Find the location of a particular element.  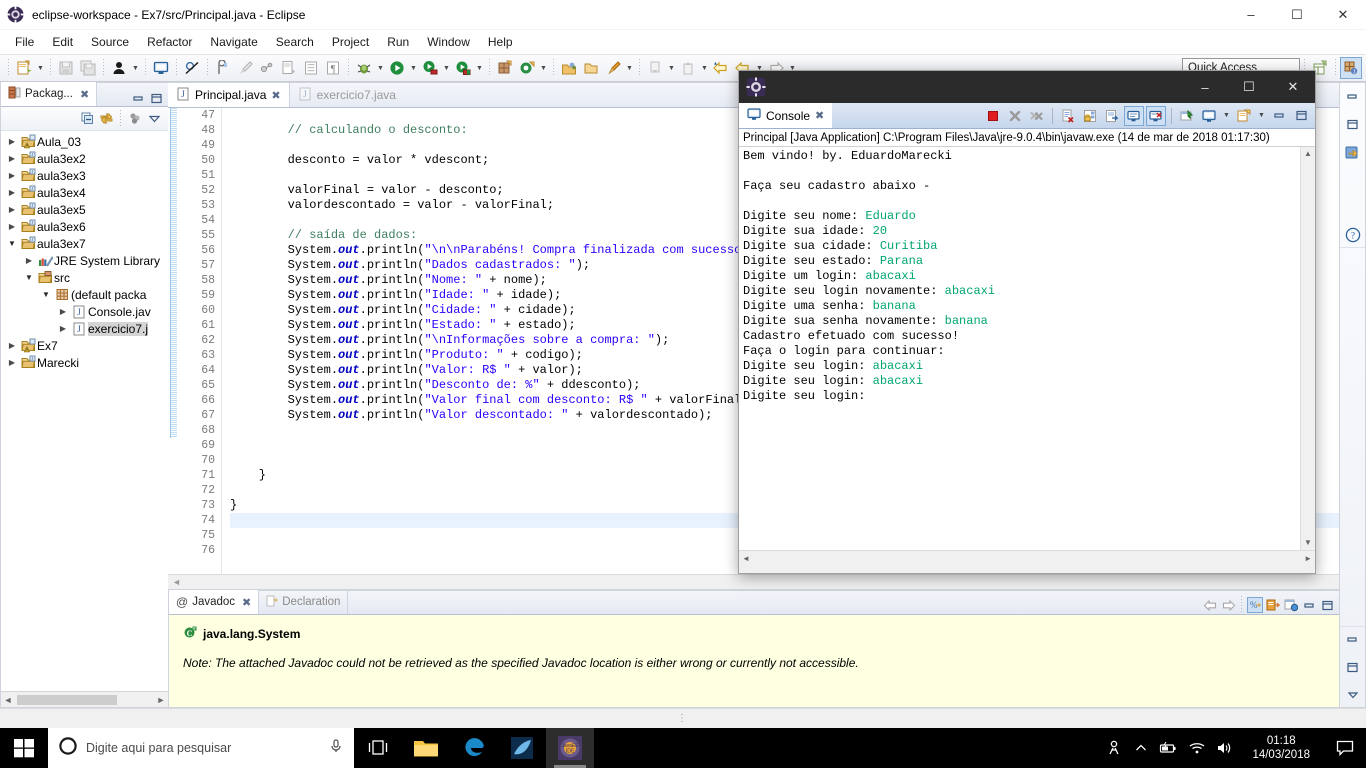

tree-item-aula3ex2: ▶ Jaula3ex2 is located at coordinates (84, 158).